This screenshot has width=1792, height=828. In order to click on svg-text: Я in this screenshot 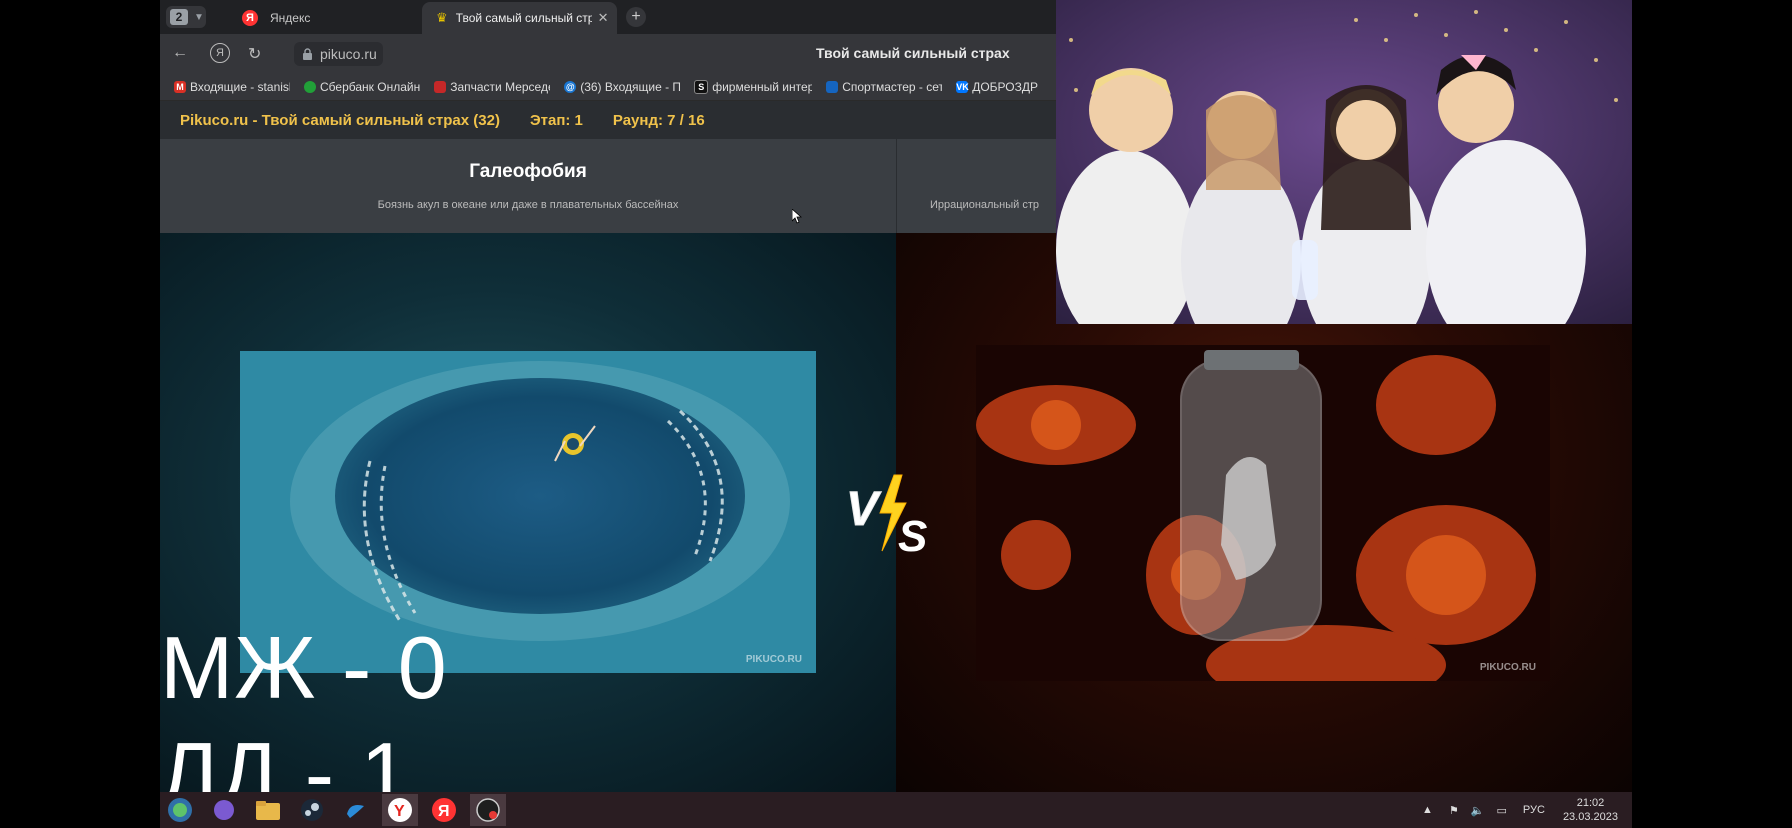, I will do `click(444, 811)`.